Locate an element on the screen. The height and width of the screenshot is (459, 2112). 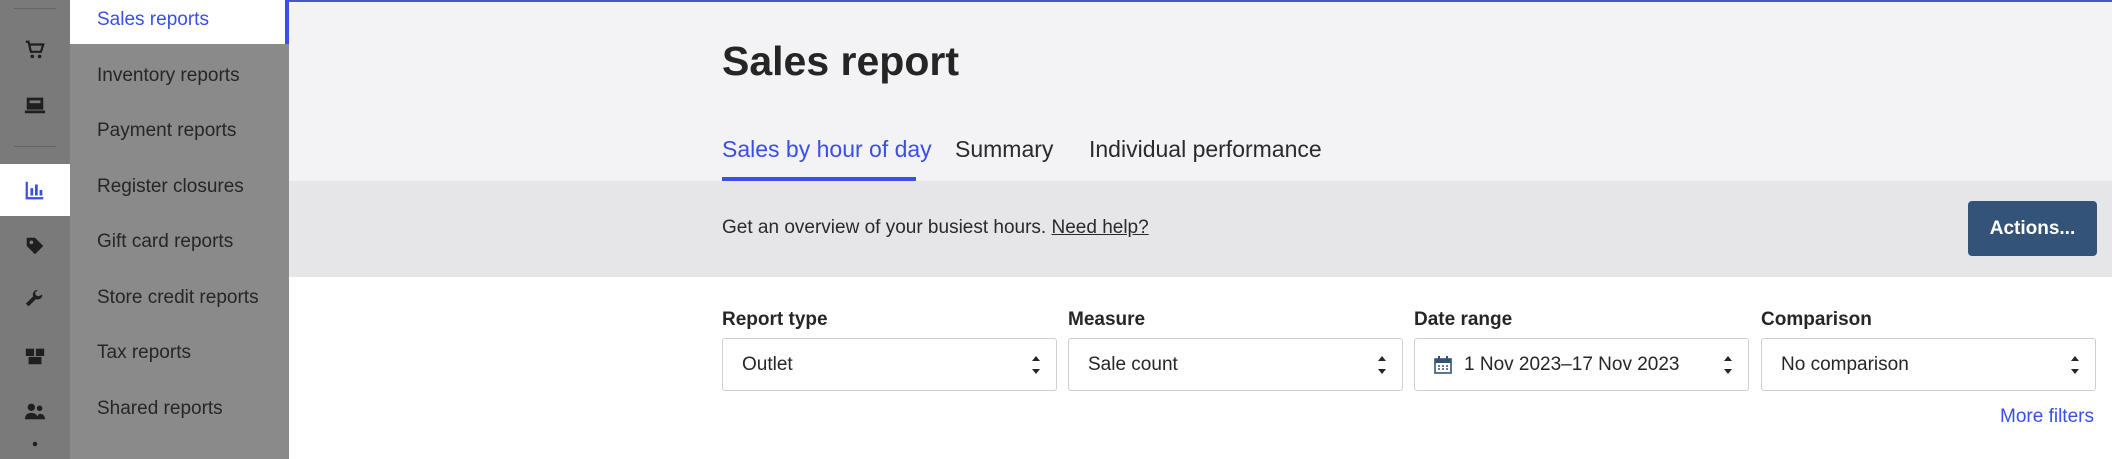
submenu-item-payment-reports: Payment reports is located at coordinates (179, 131).